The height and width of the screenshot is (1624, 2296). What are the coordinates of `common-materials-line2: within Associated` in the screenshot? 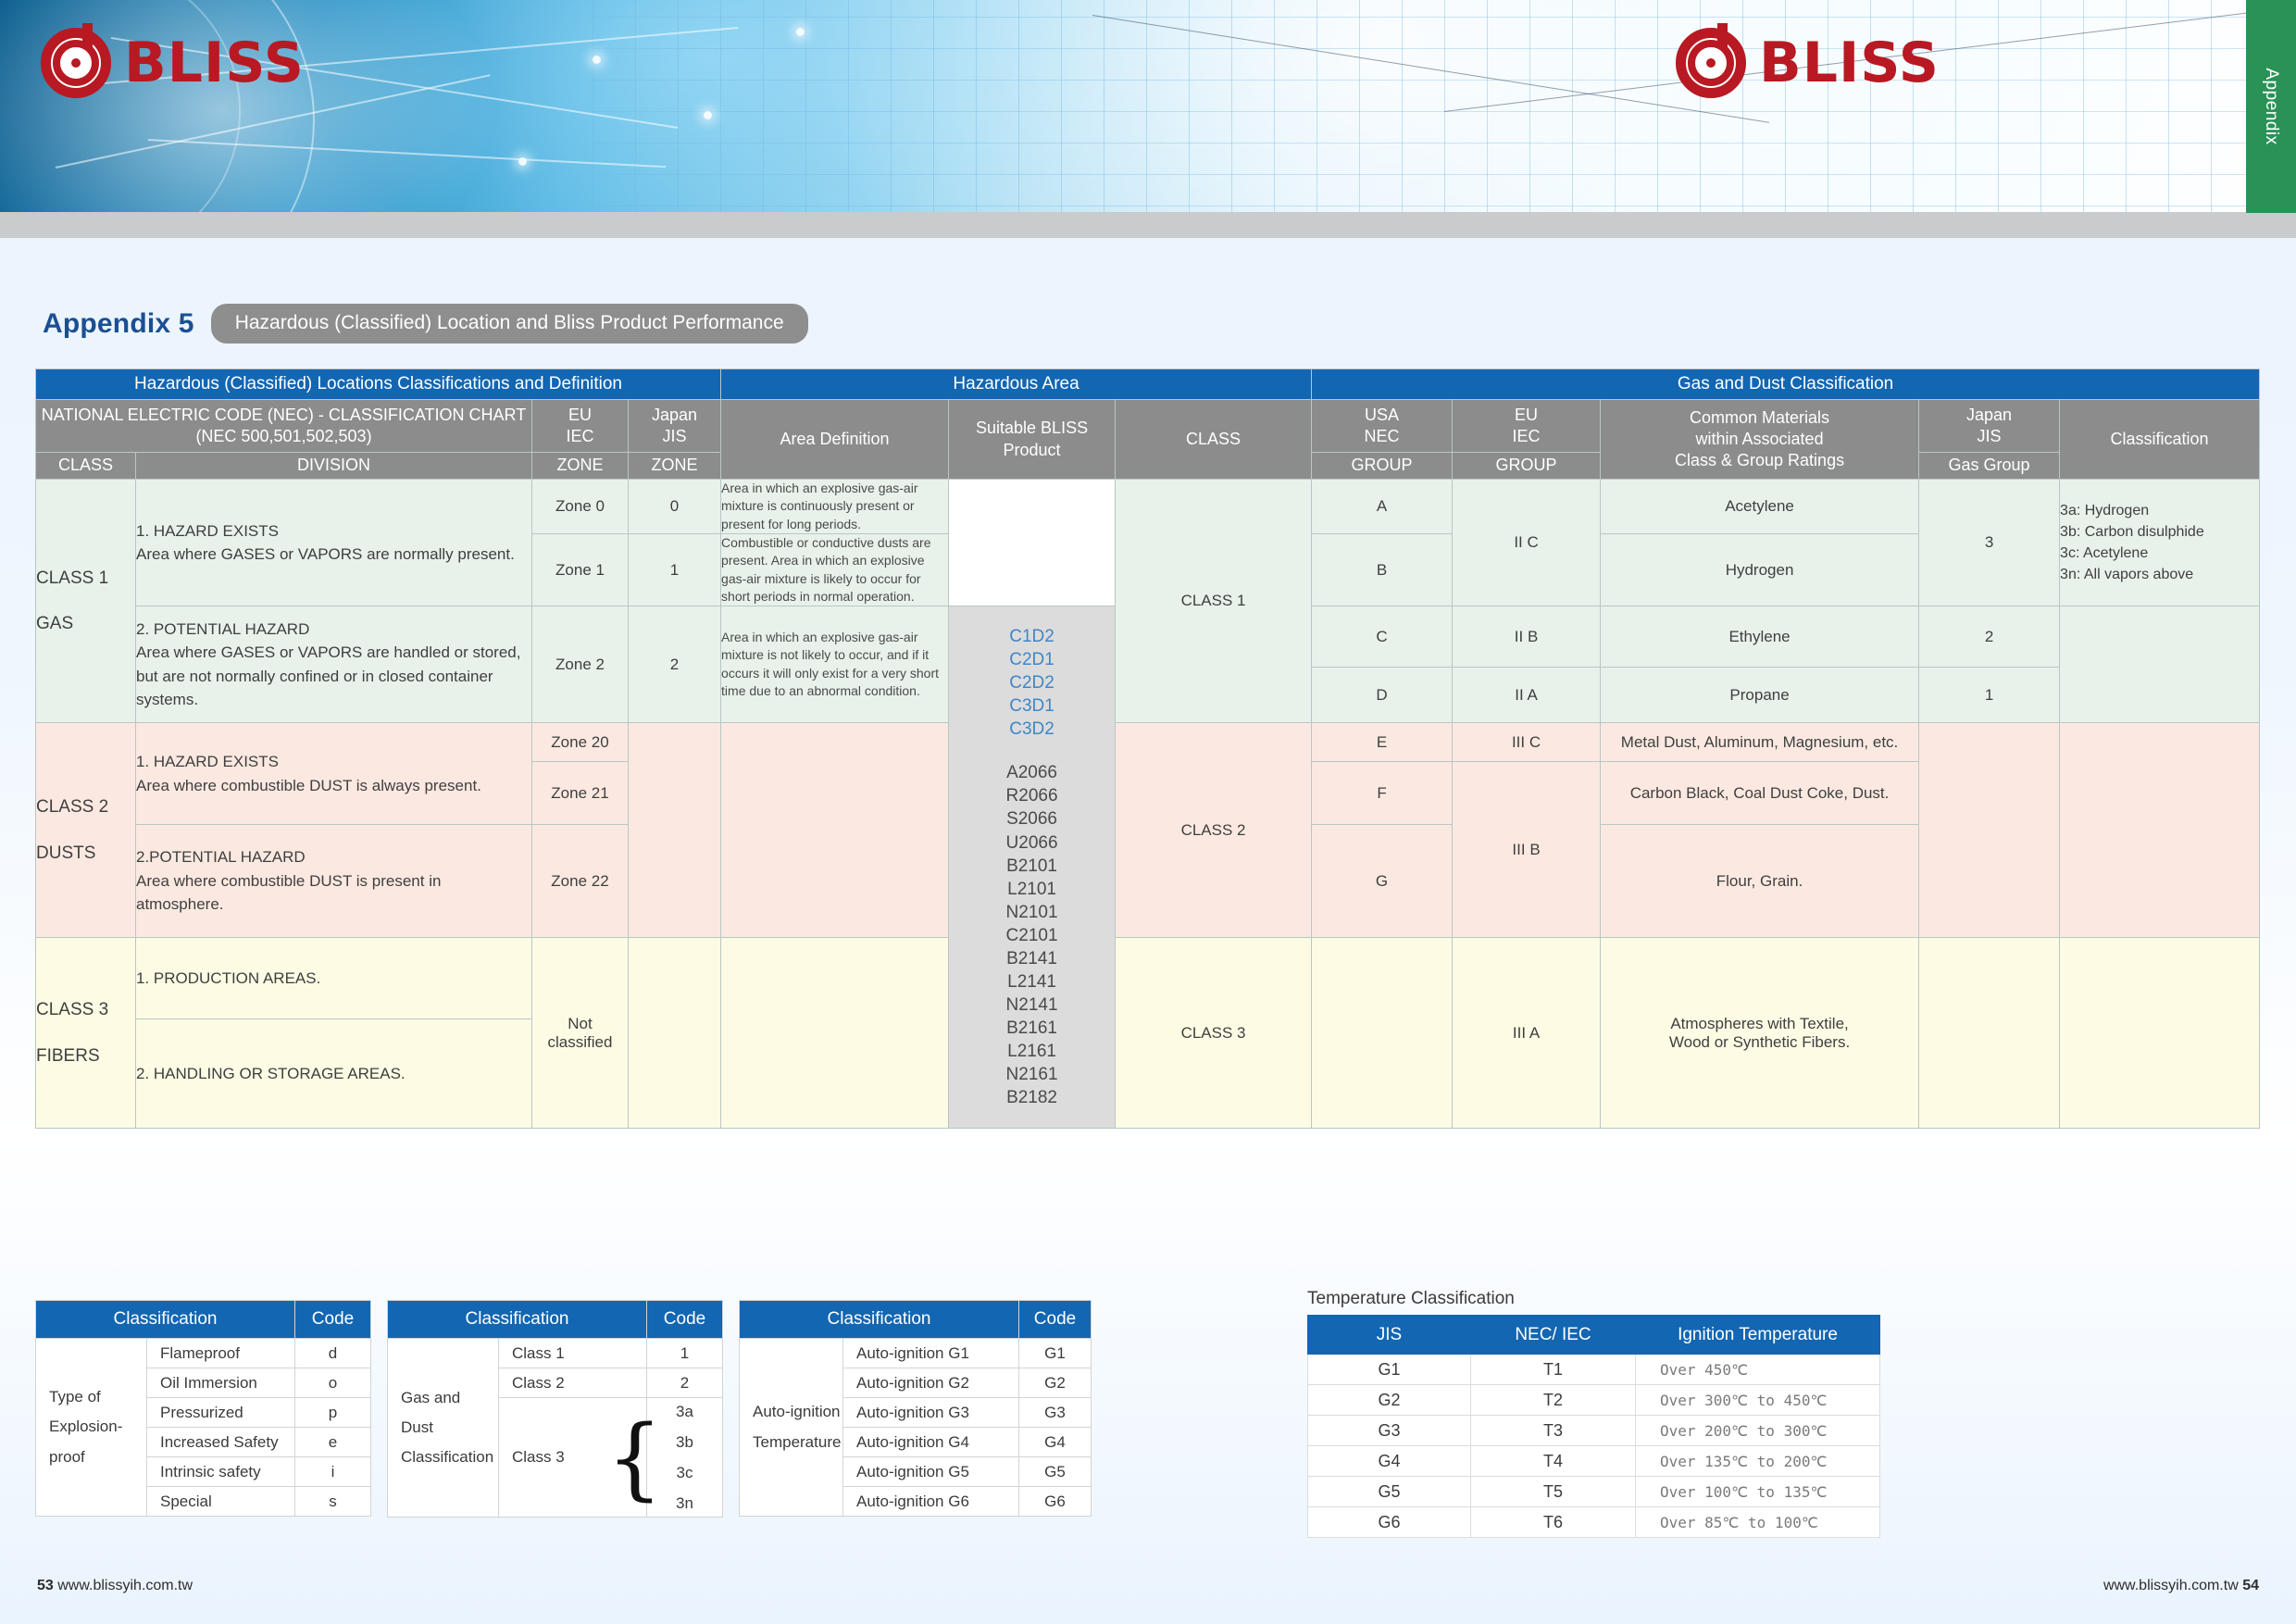 It's located at (1759, 438).